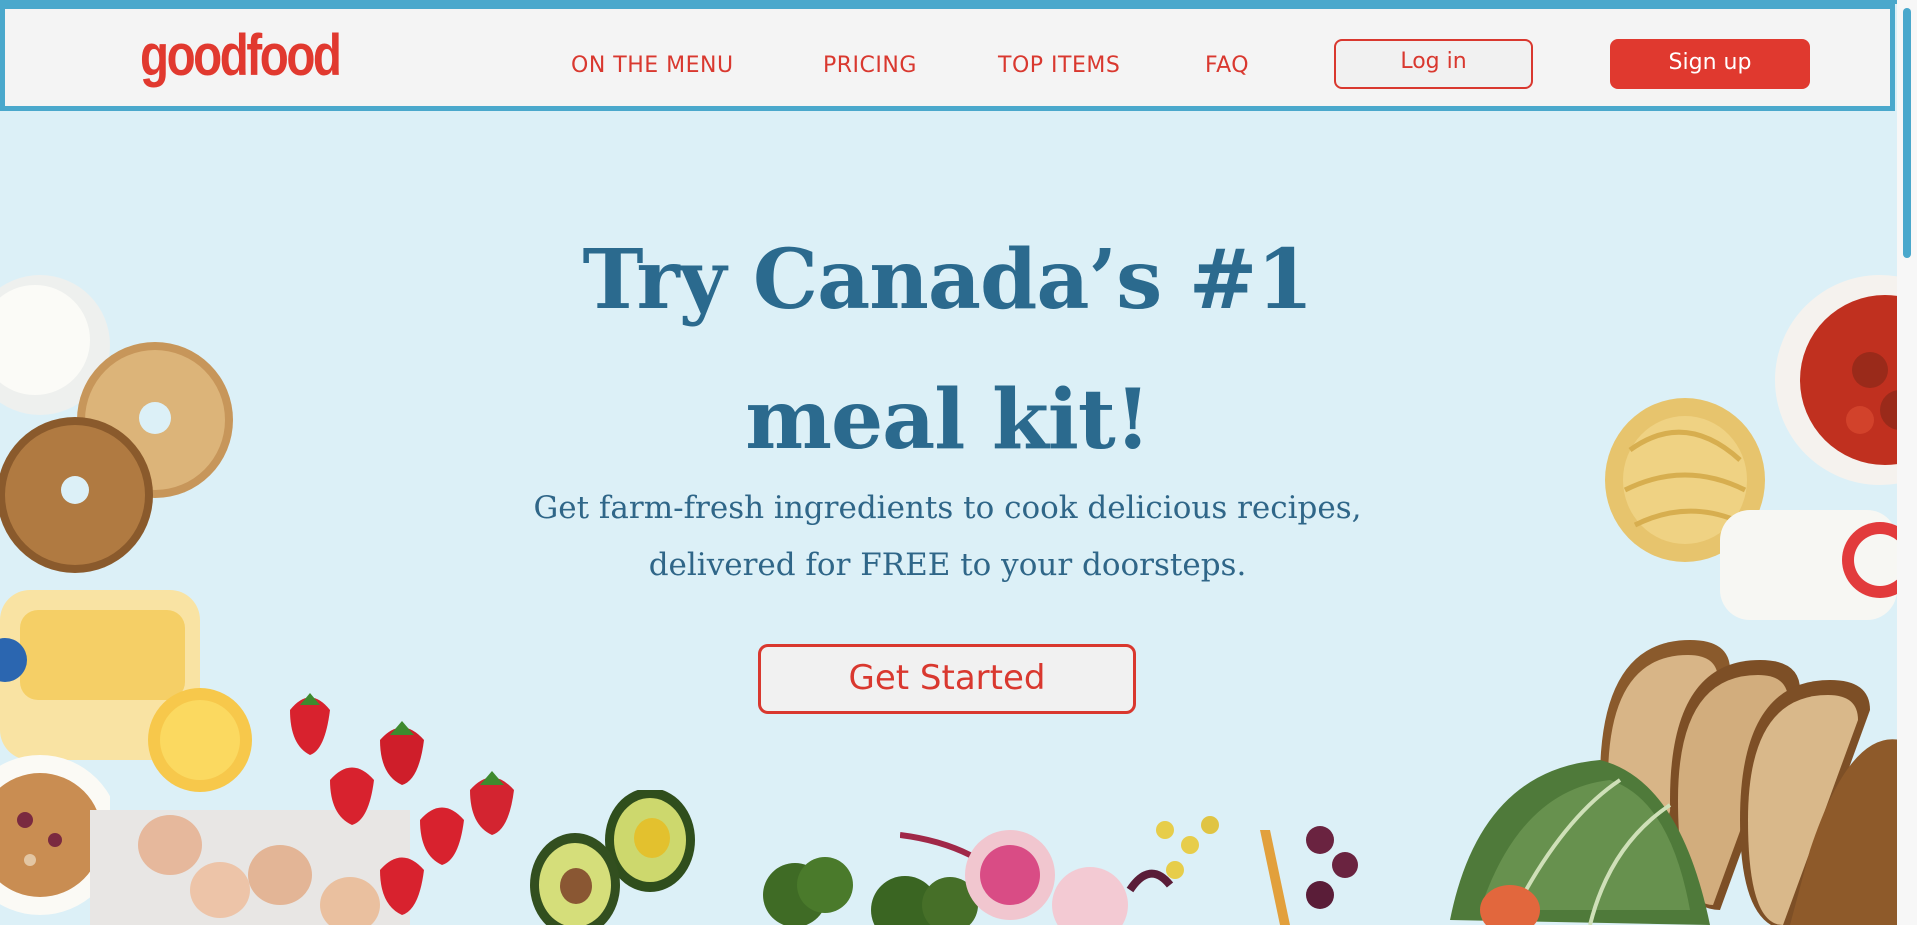  I want to click on milk-bottle-image, so click(1808, 565).